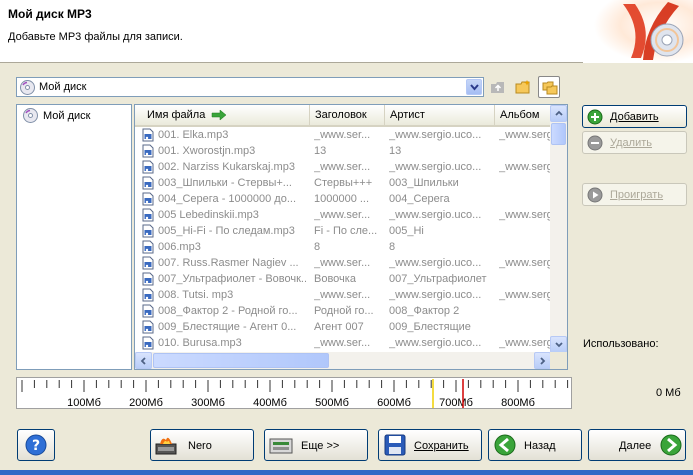  What do you see at coordinates (208, 403) in the screenshot?
I see `ruler-tick-label: 300Мб` at bounding box center [208, 403].